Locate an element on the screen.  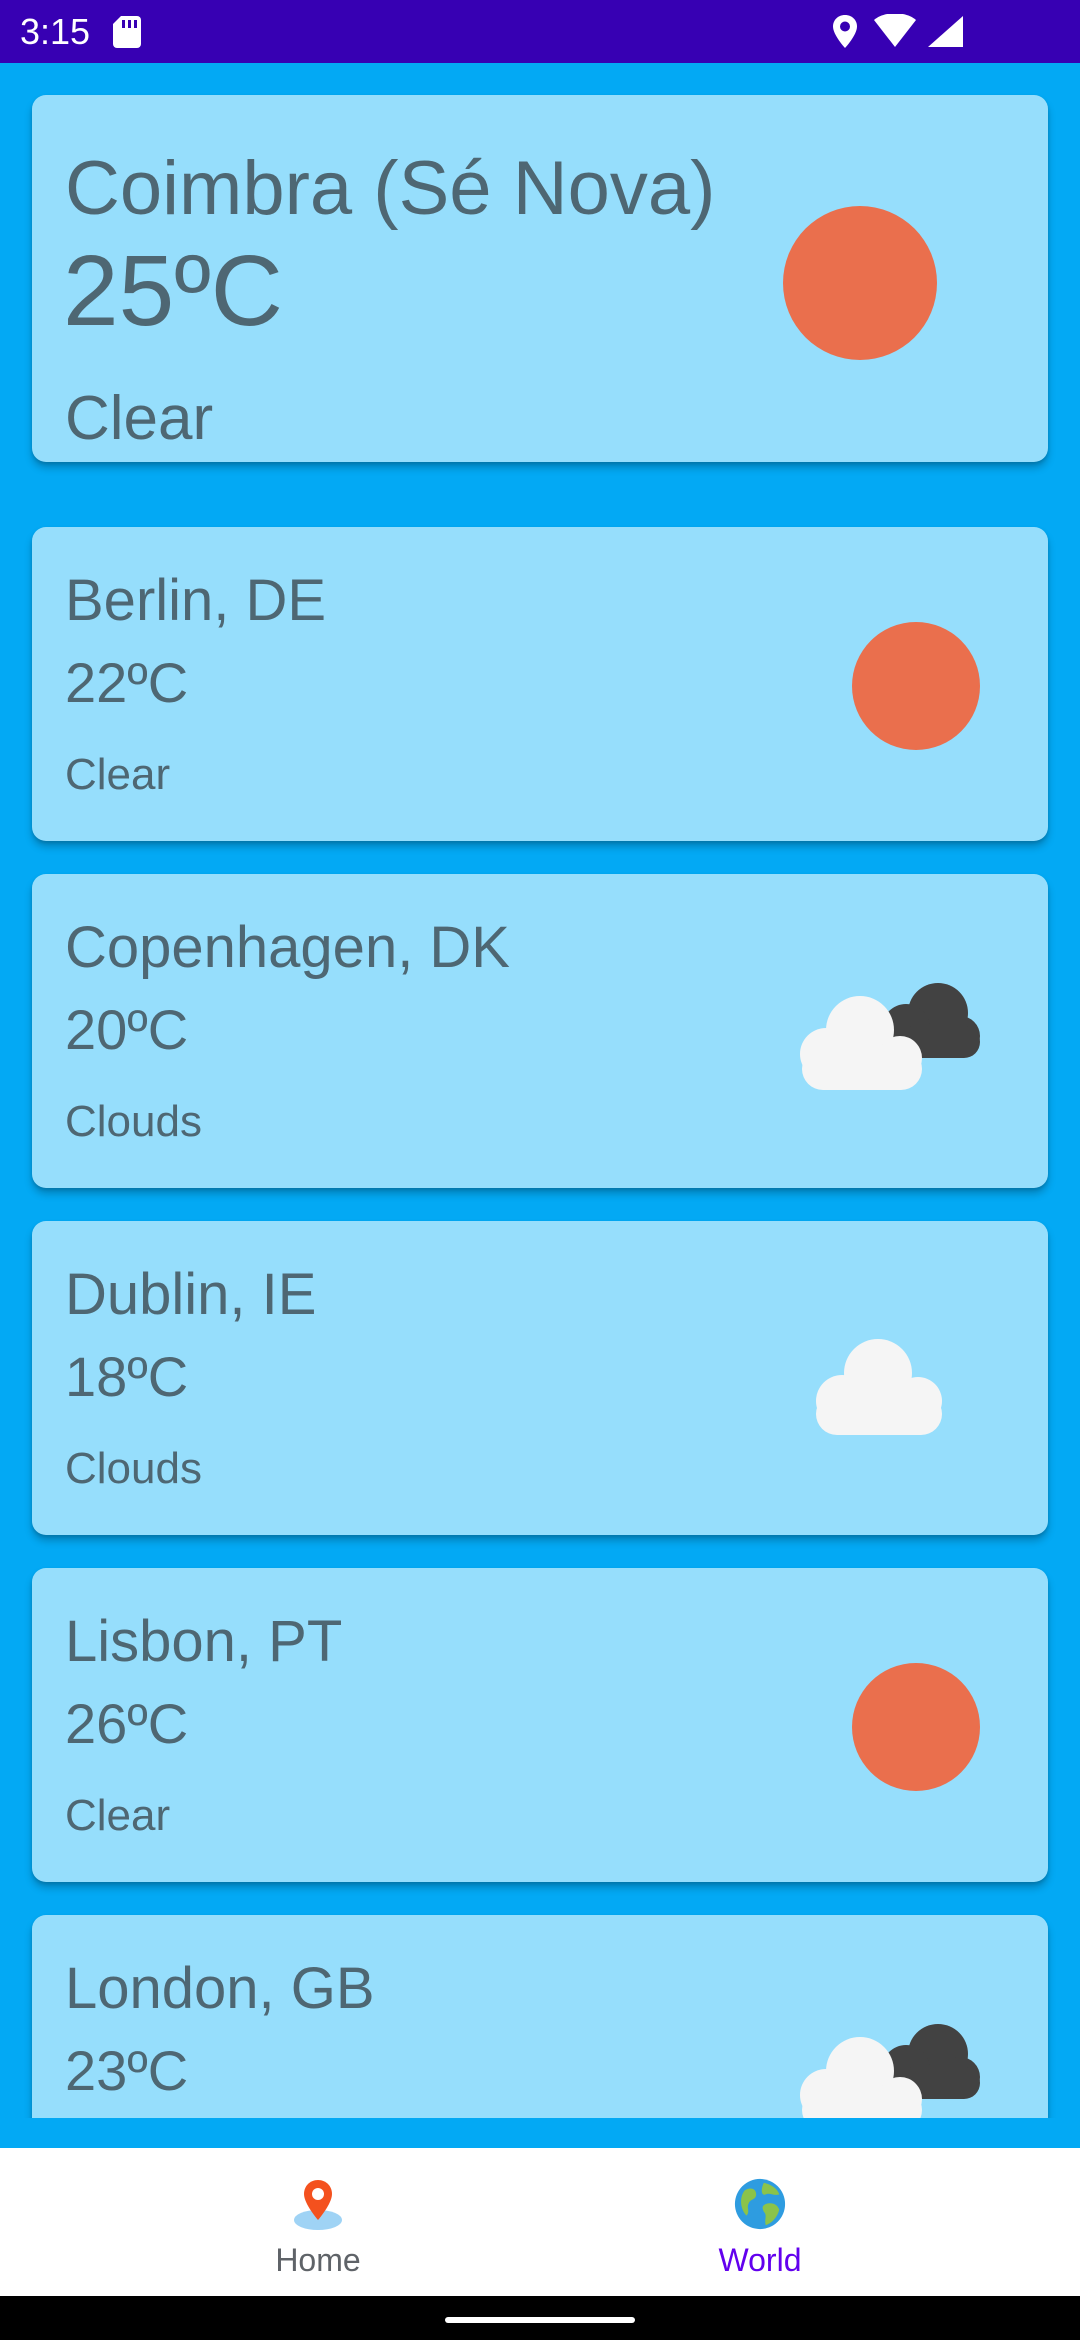
city-name: Lisbon, PT is located at coordinates (204, 1641).